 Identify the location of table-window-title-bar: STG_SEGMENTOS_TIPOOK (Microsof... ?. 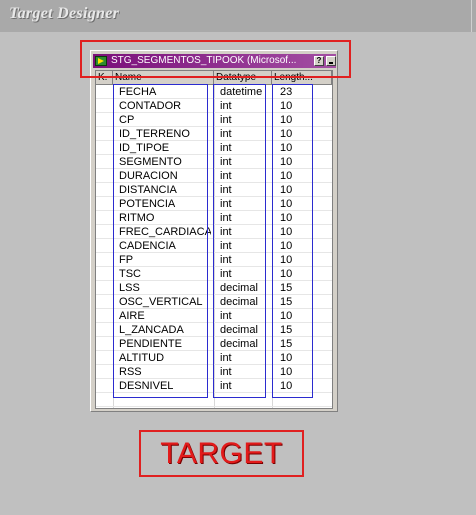
(214, 61).